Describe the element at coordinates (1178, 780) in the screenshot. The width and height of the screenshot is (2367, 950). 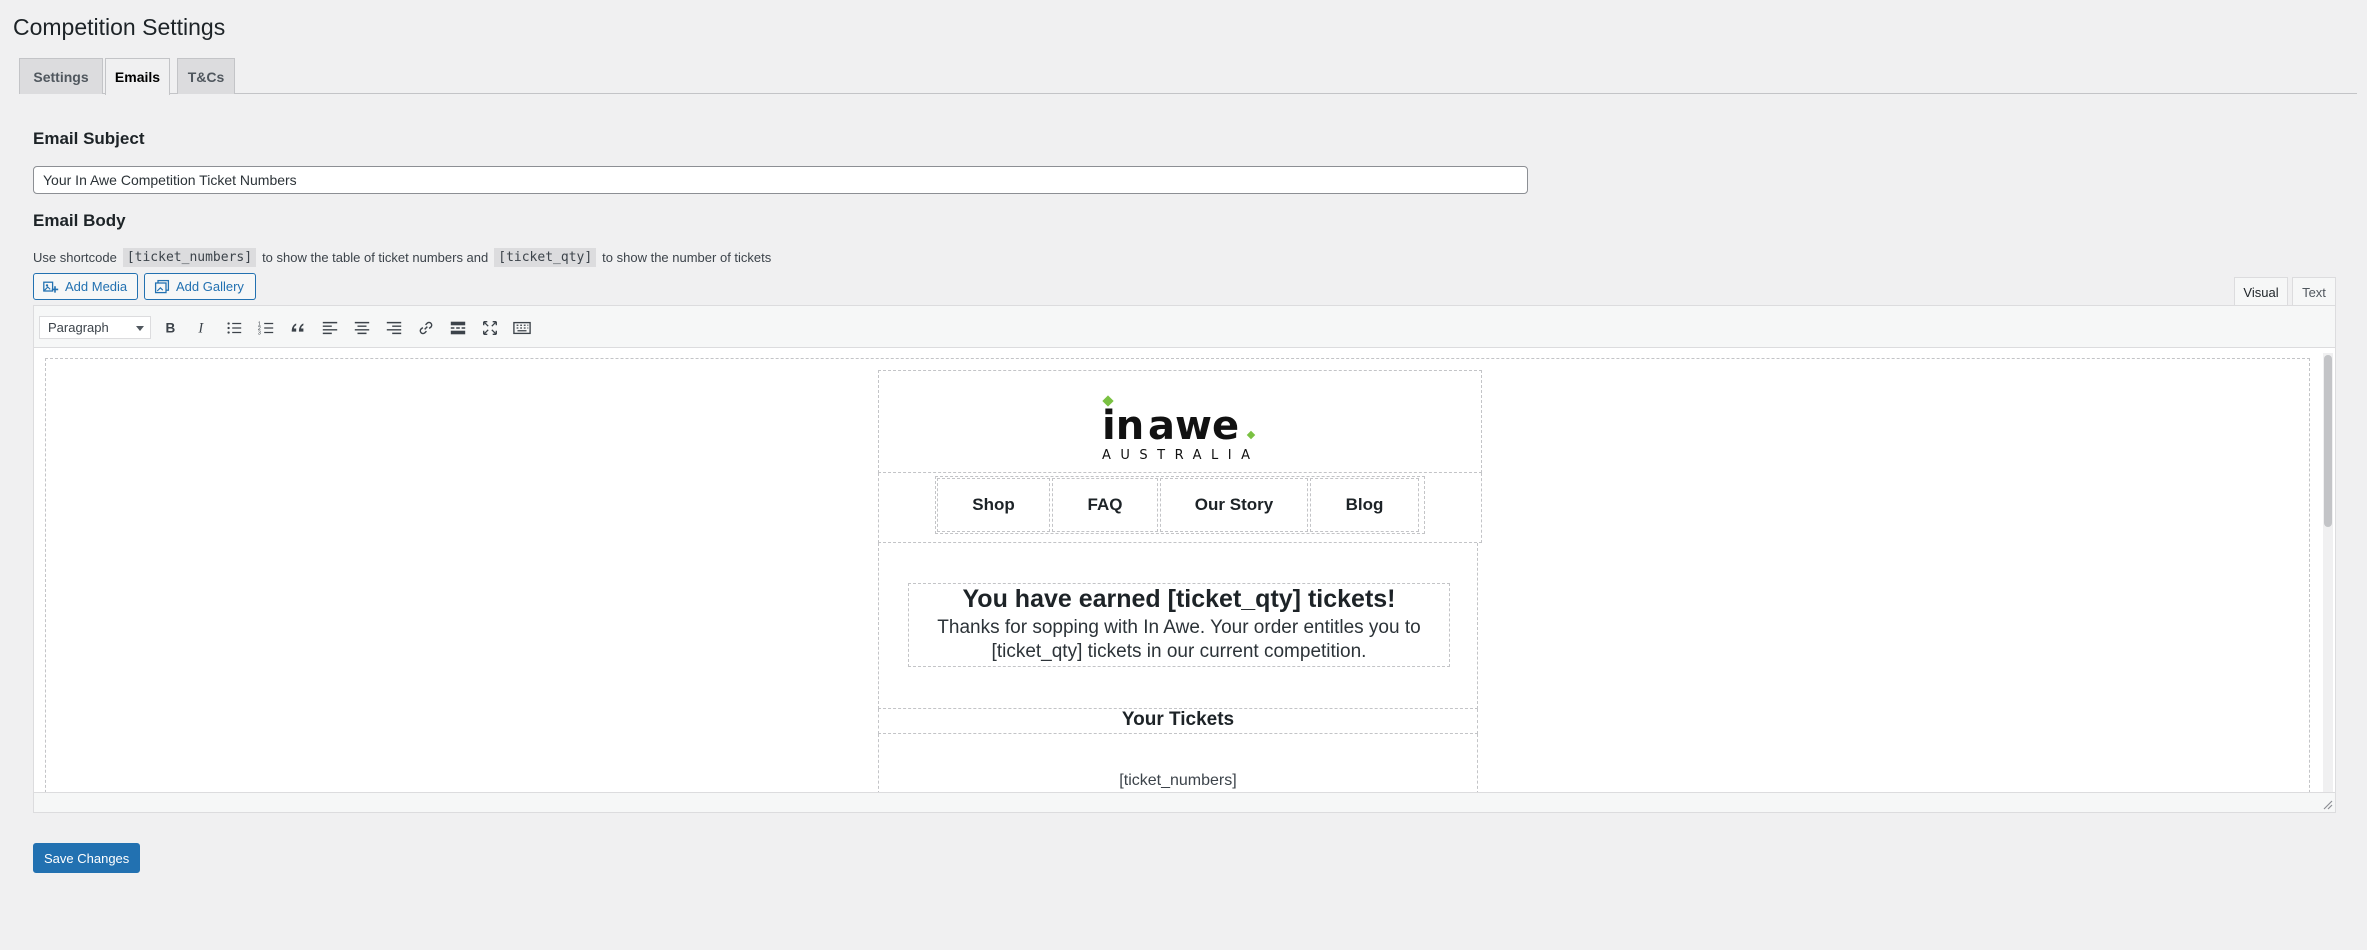
I see `tickets-shortcode: [ticket_numbers]` at that location.